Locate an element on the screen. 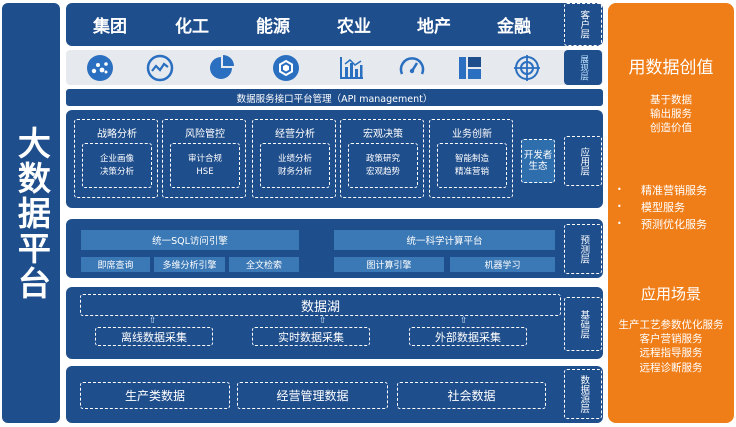 The width and height of the screenshot is (736, 427). data-source-box: 经营管理数据 is located at coordinates (312, 395).